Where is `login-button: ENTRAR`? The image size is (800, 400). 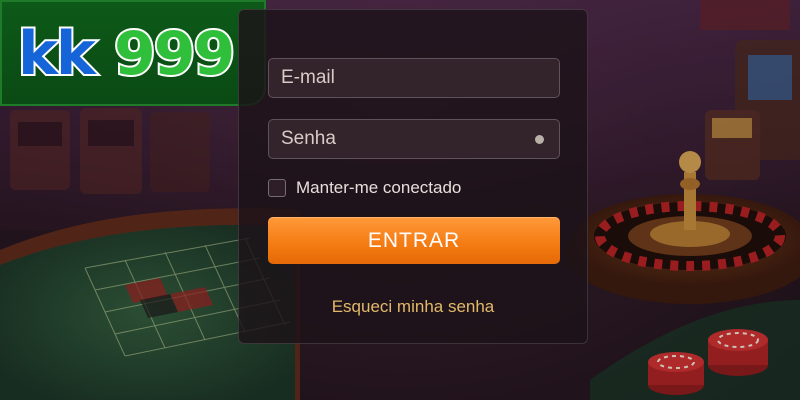 login-button: ENTRAR is located at coordinates (414, 240).